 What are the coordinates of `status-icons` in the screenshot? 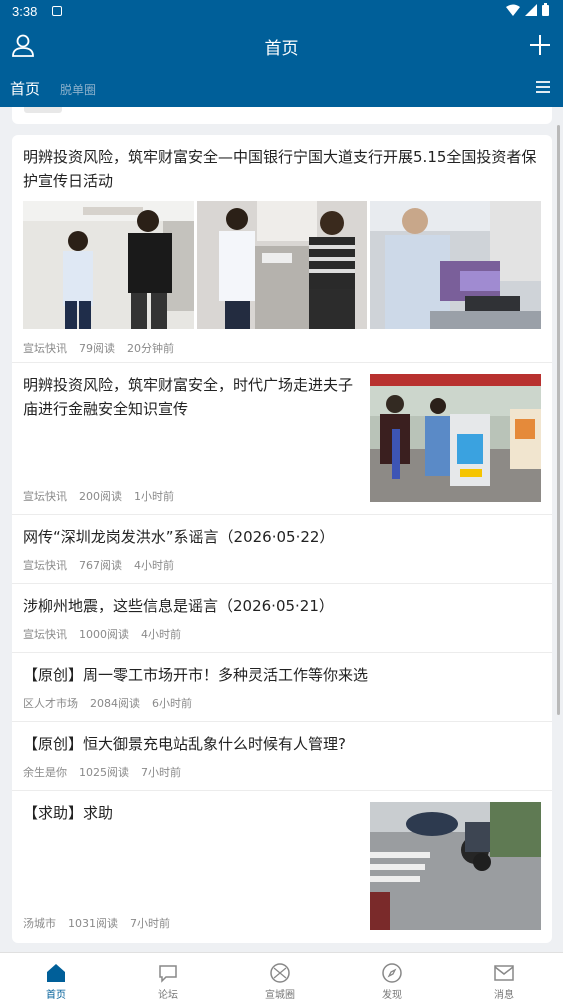 It's located at (527, 9).